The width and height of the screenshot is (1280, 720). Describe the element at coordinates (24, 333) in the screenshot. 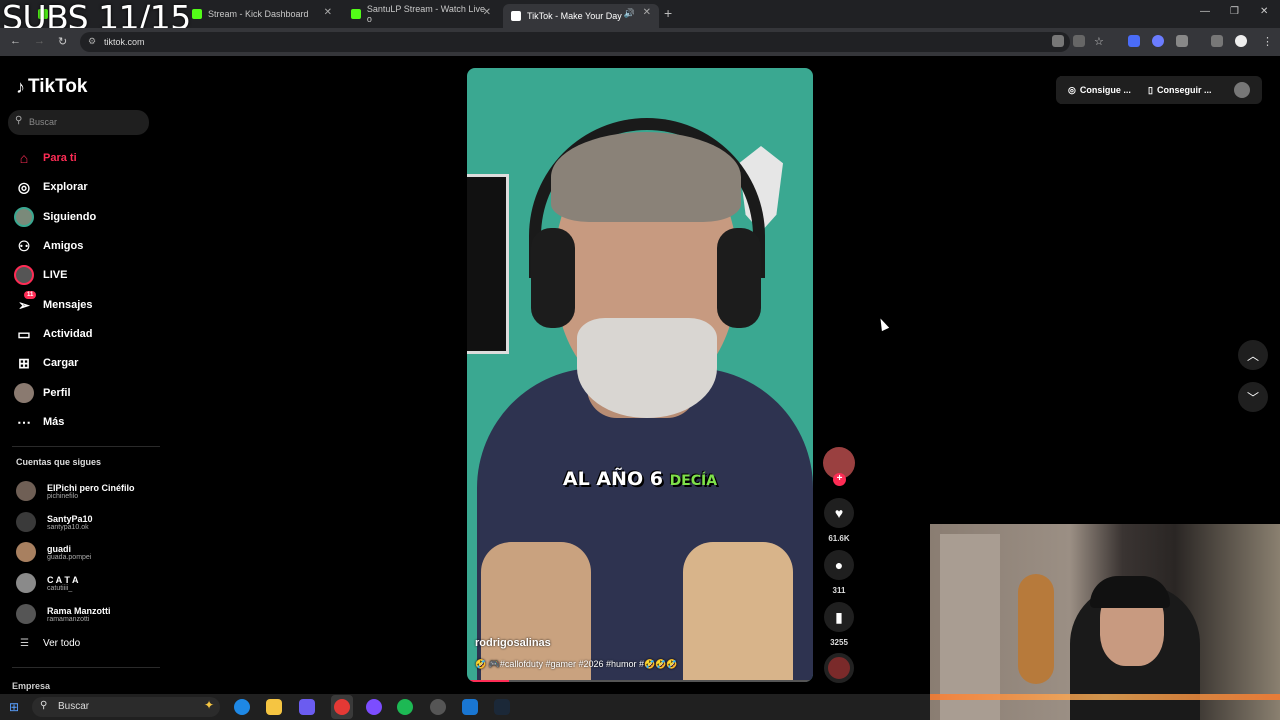

I see `activity-icon: ▭` at that location.